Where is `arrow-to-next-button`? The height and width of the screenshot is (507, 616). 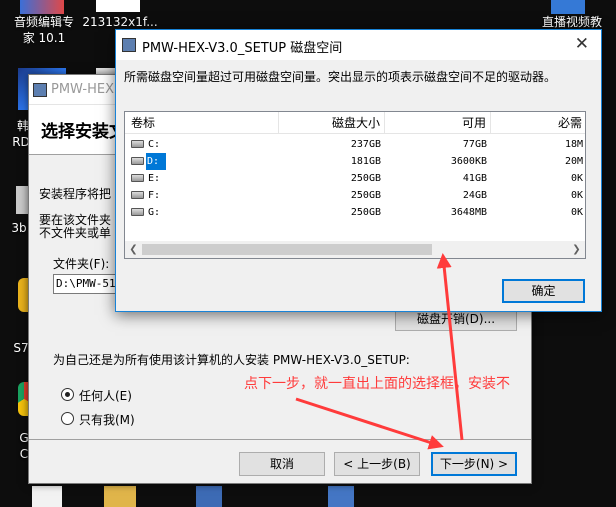 arrow-to-next-button is located at coordinates (369, 423).